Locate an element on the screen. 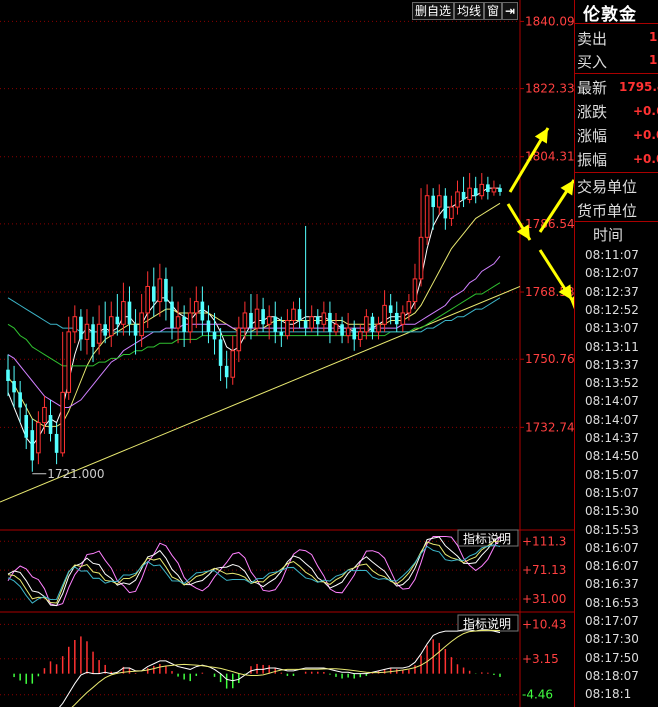 The height and width of the screenshot is (707, 658). indicator1-tick: +71.13 is located at coordinates (544, 570).